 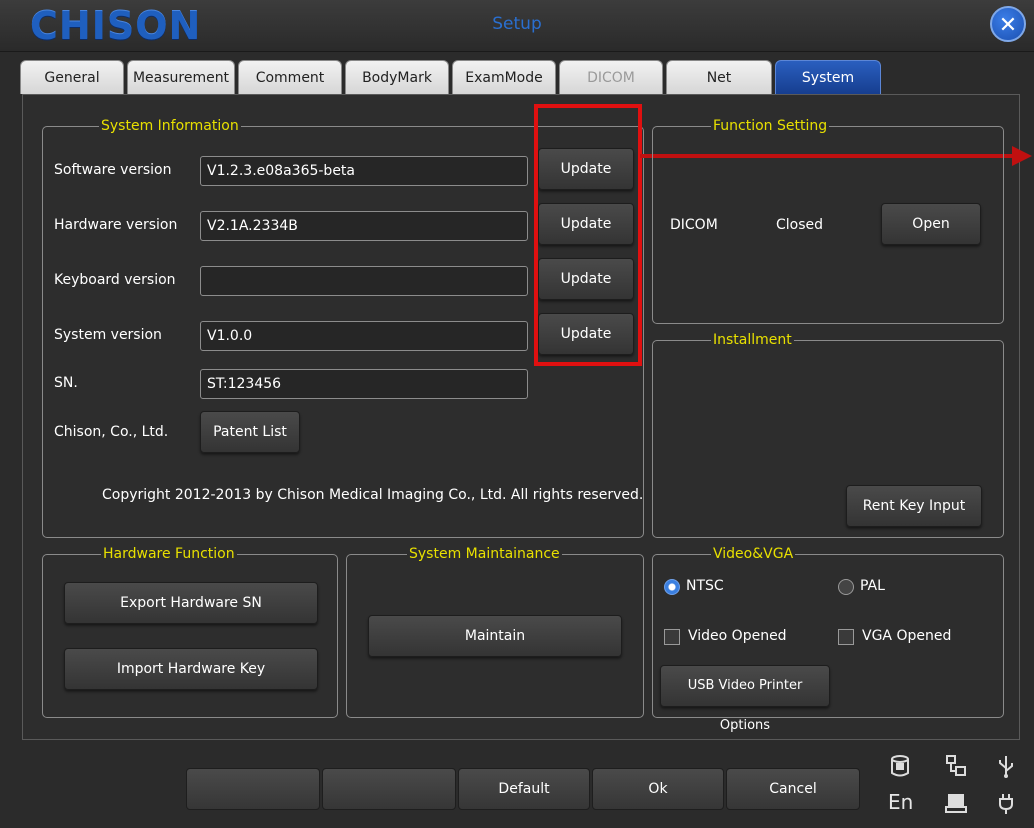 I want to click on database-icon, so click(x=900, y=766).